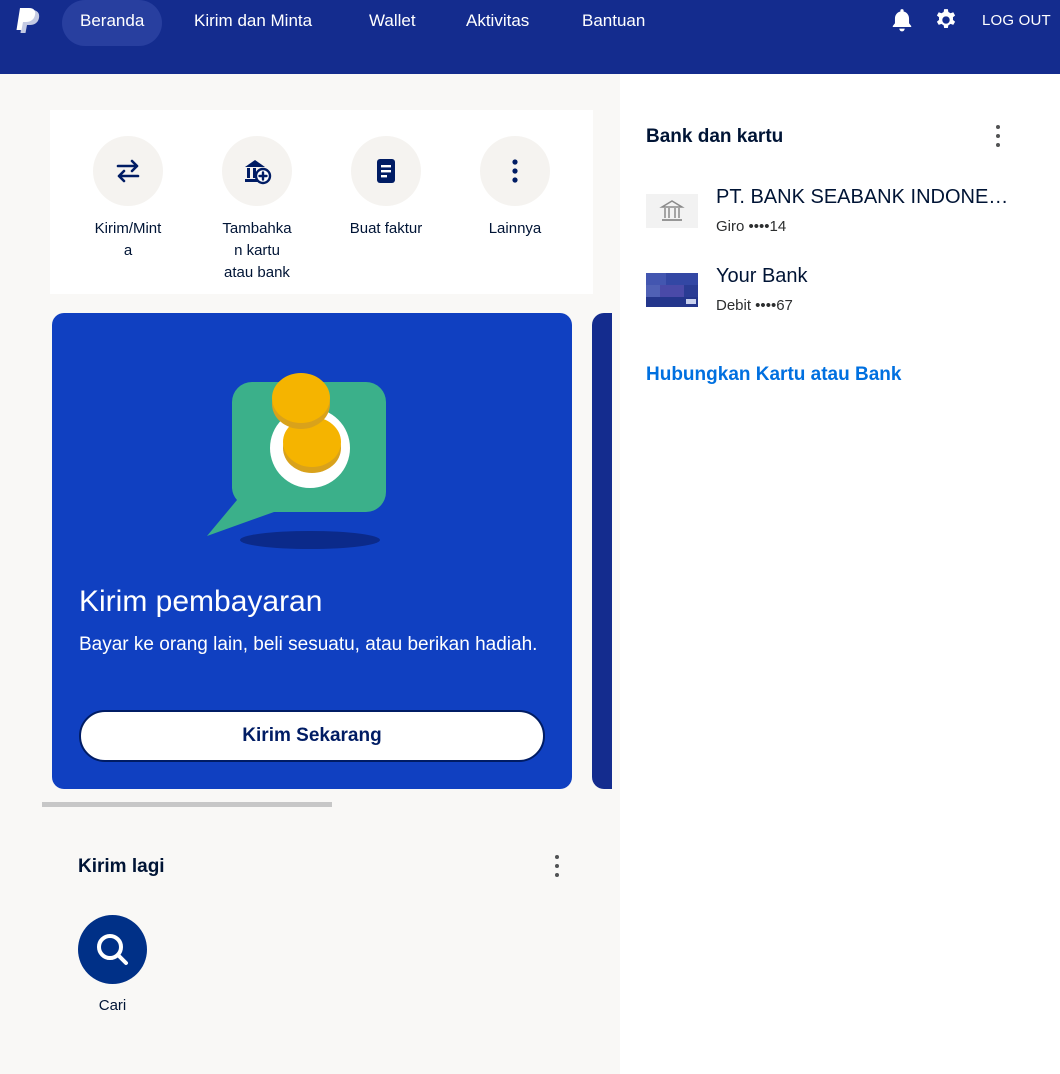 Image resolution: width=1060 pixels, height=1074 pixels. Describe the element at coordinates (1016, 20) in the screenshot. I see `logout-button: LOG OUT` at that location.